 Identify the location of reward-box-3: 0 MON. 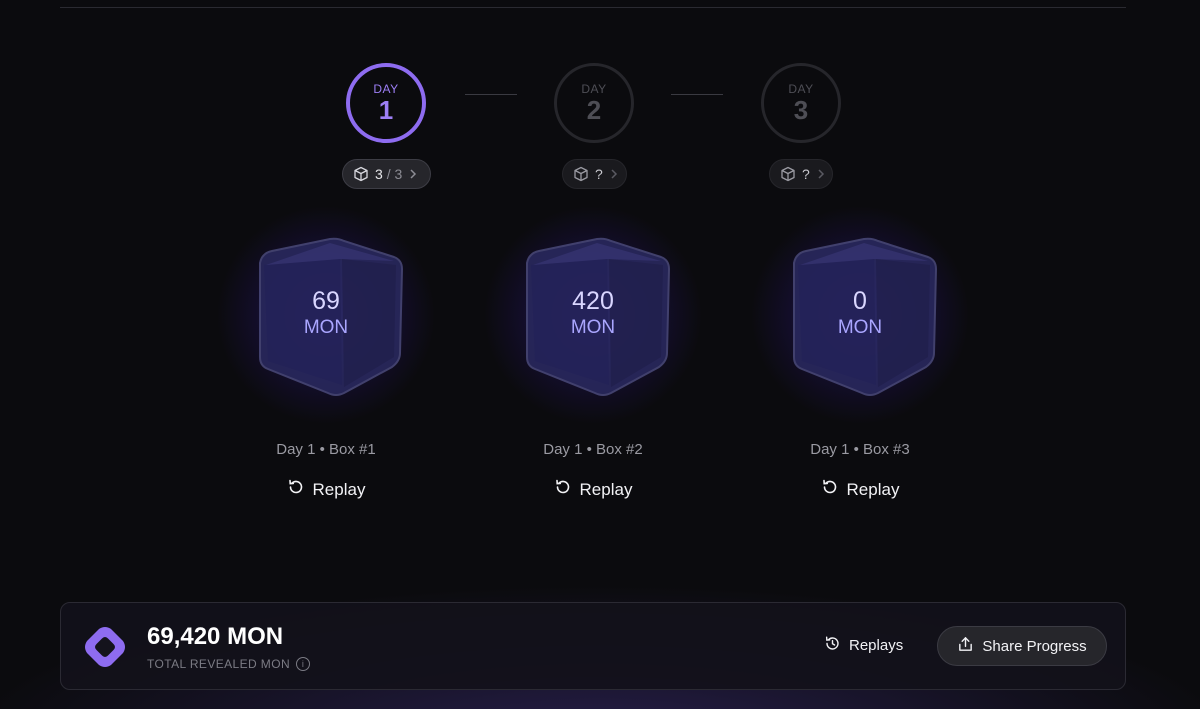
(860, 315).